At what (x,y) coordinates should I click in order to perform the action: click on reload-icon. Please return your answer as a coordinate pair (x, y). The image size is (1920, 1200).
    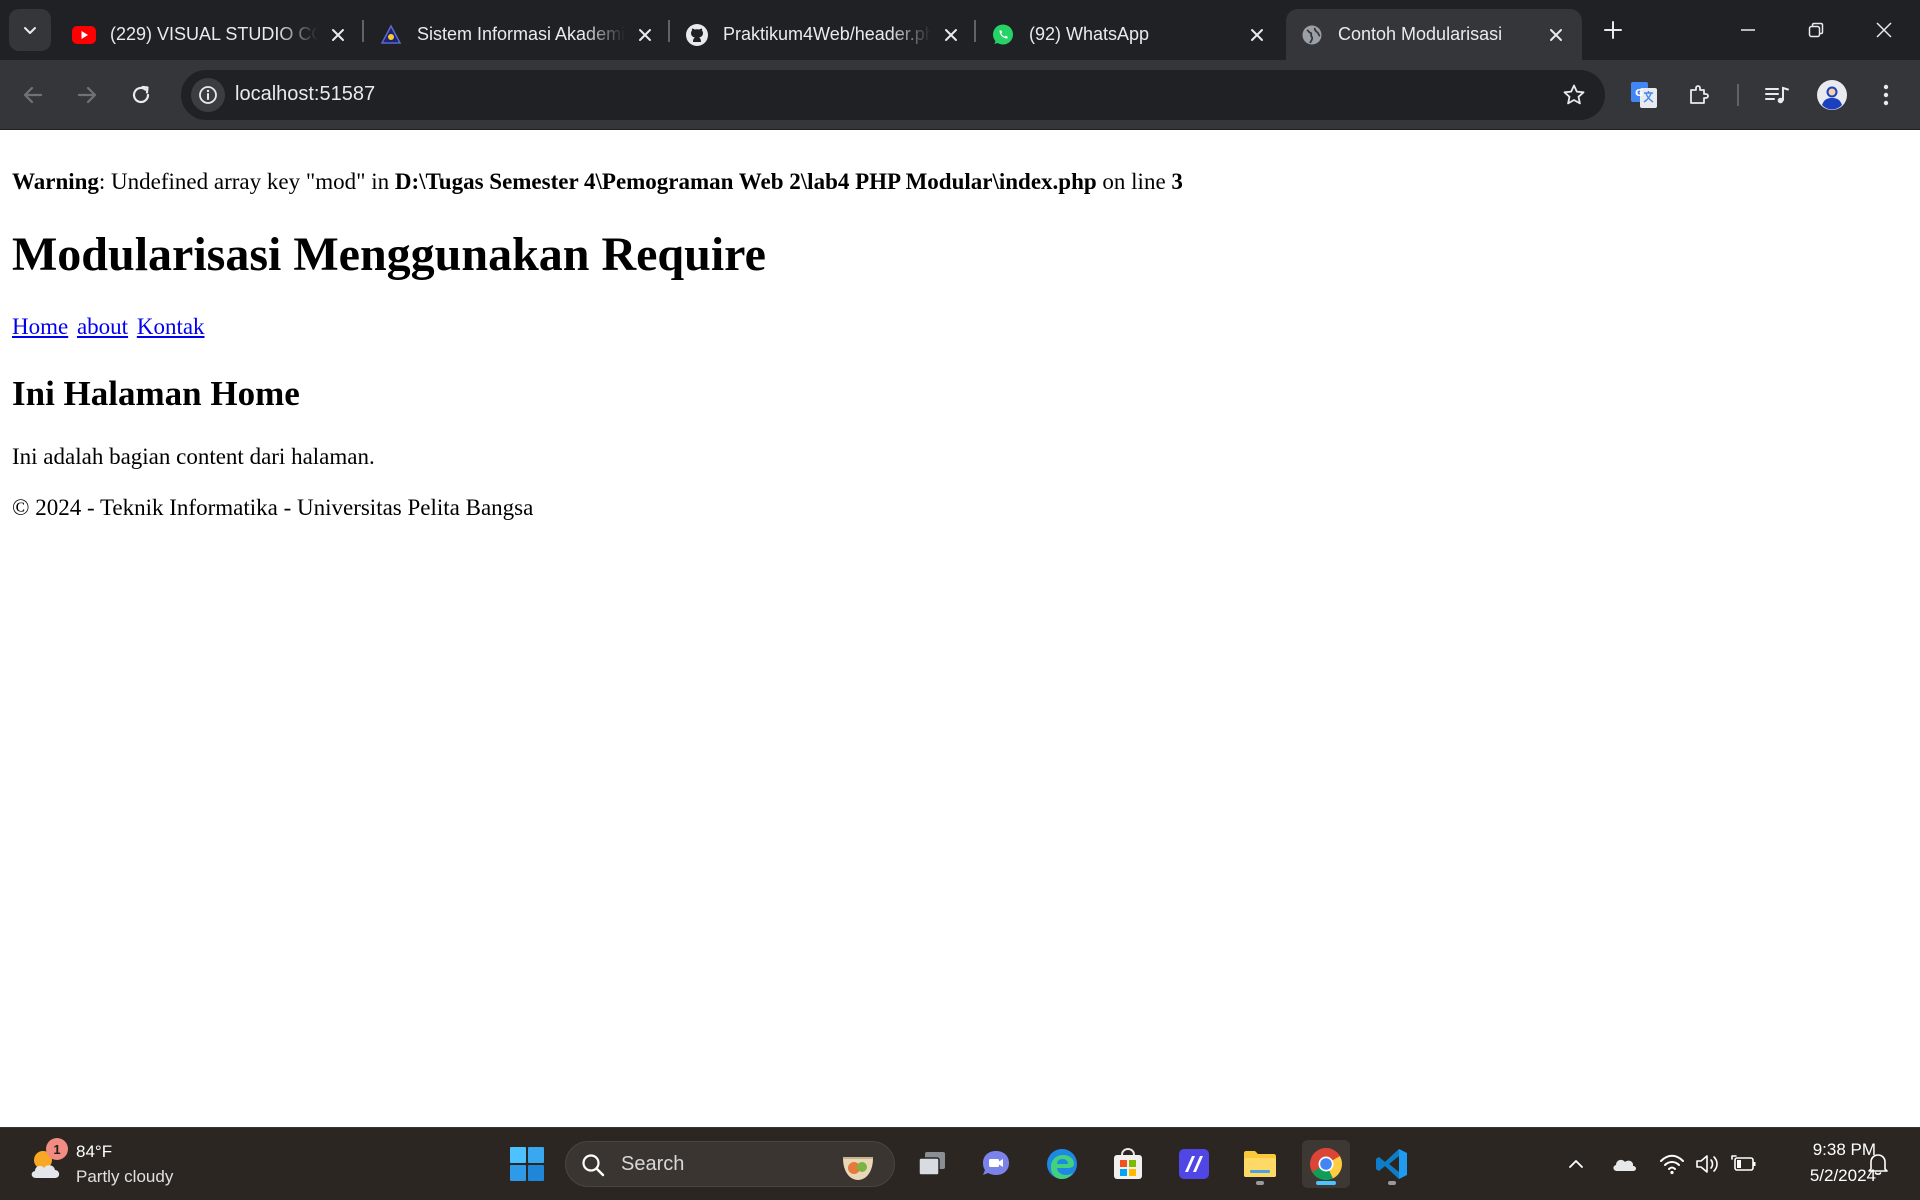
    Looking at the image, I should click on (141, 94).